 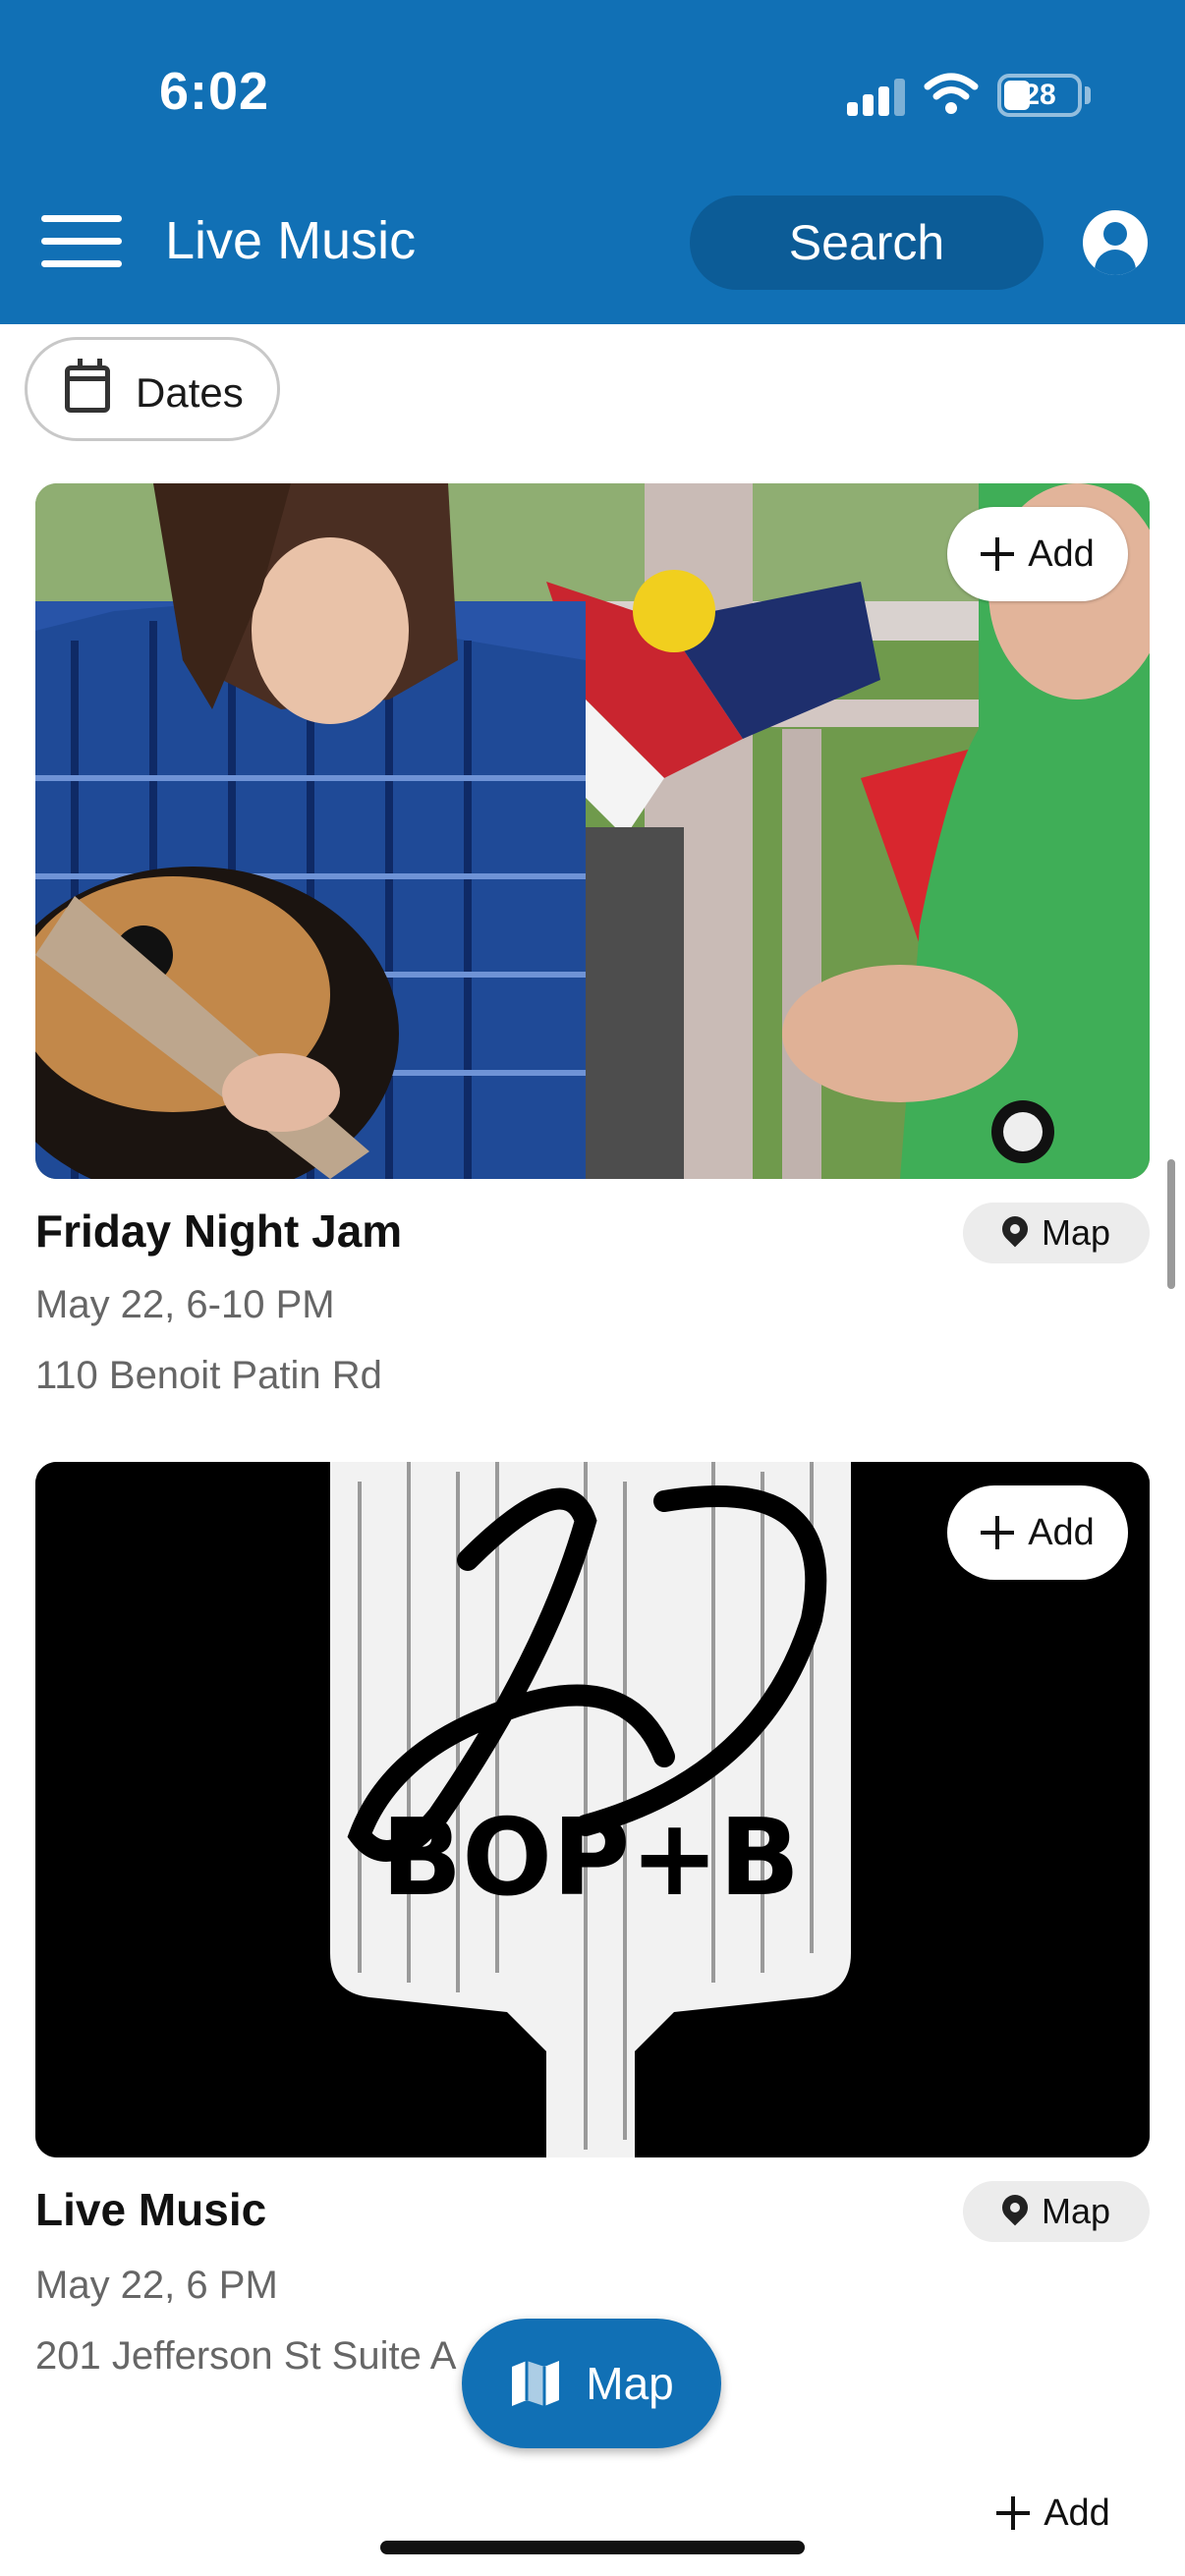 What do you see at coordinates (185, 1304) in the screenshot?
I see `event-date: May 22, 6-10 PM` at bounding box center [185, 1304].